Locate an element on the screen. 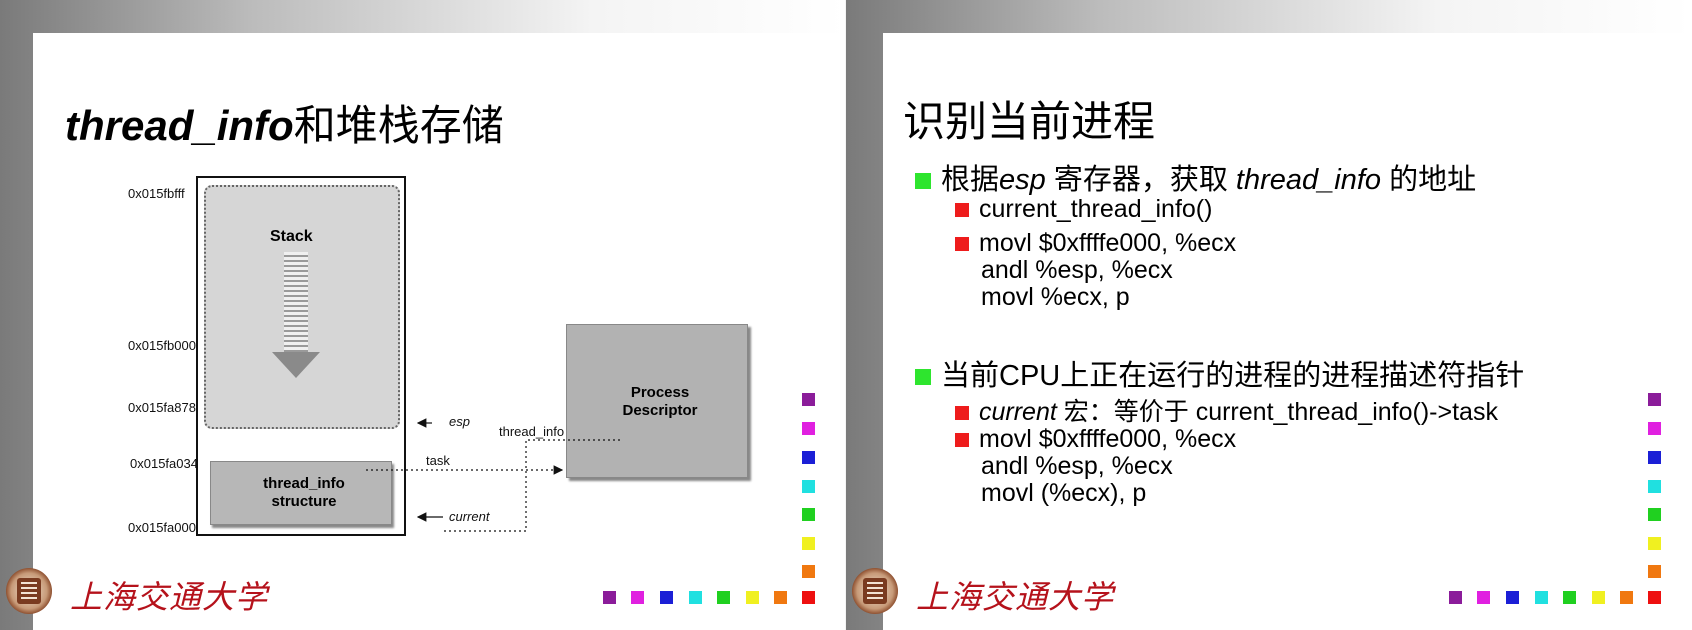 This screenshot has height=630, width=1692. bullet-text: 当前CPU上正在运行的进程的进程描述符指针 is located at coordinates (1233, 376).